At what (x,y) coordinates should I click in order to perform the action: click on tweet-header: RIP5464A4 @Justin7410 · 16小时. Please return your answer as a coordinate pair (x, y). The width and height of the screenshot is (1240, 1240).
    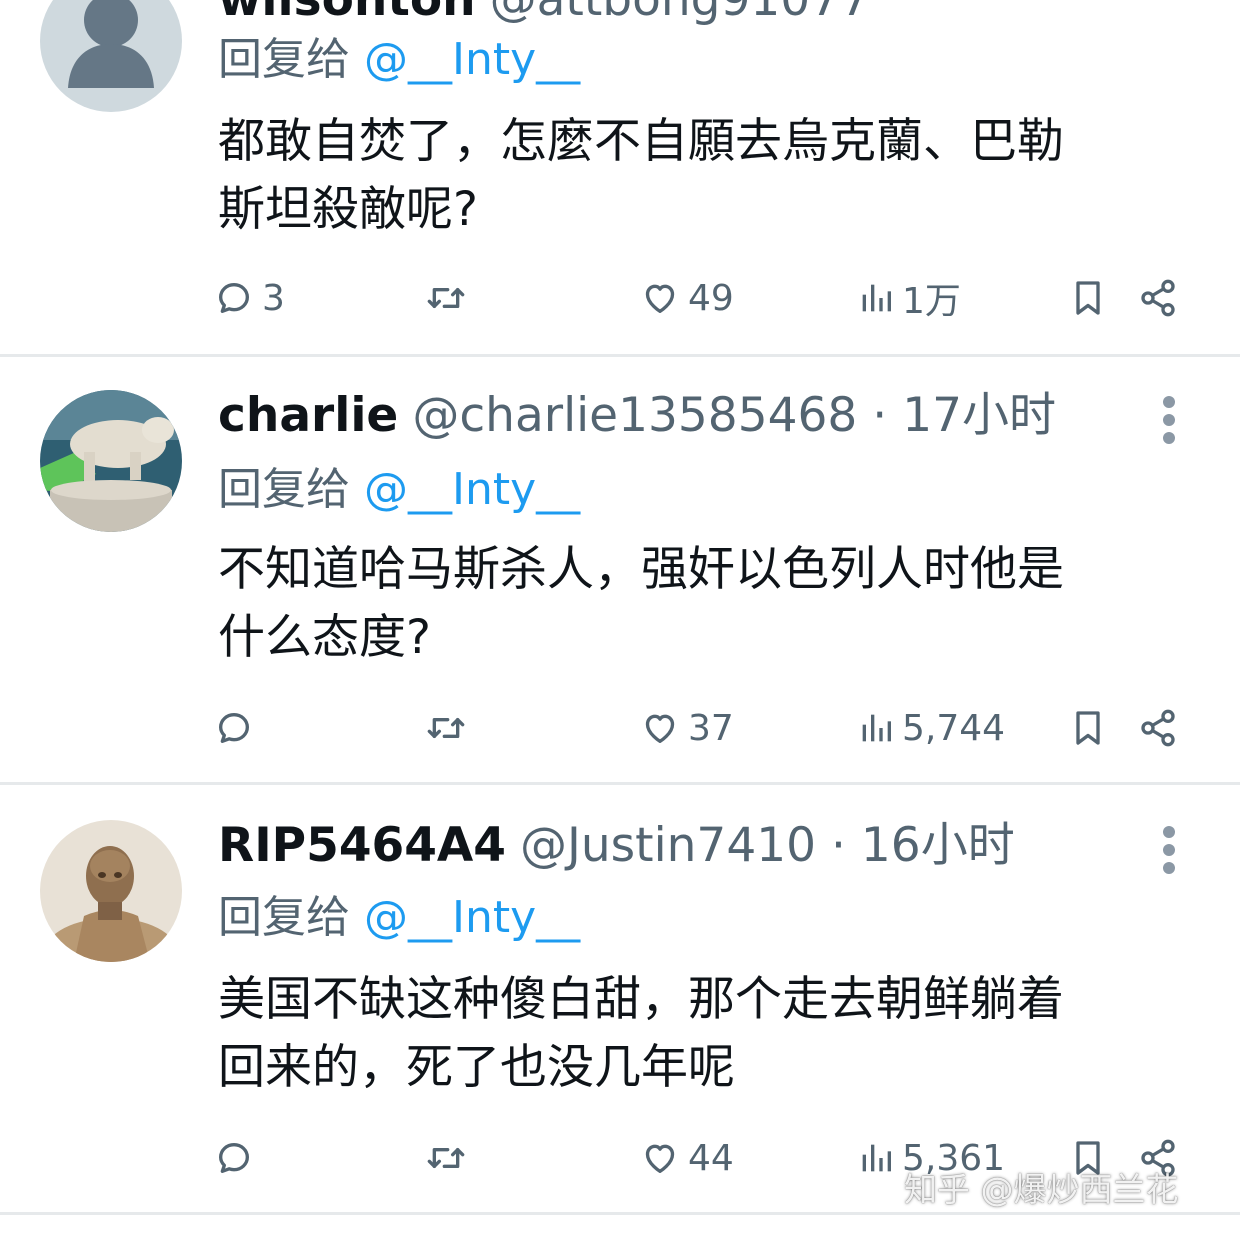
    Looking at the image, I should click on (616, 846).